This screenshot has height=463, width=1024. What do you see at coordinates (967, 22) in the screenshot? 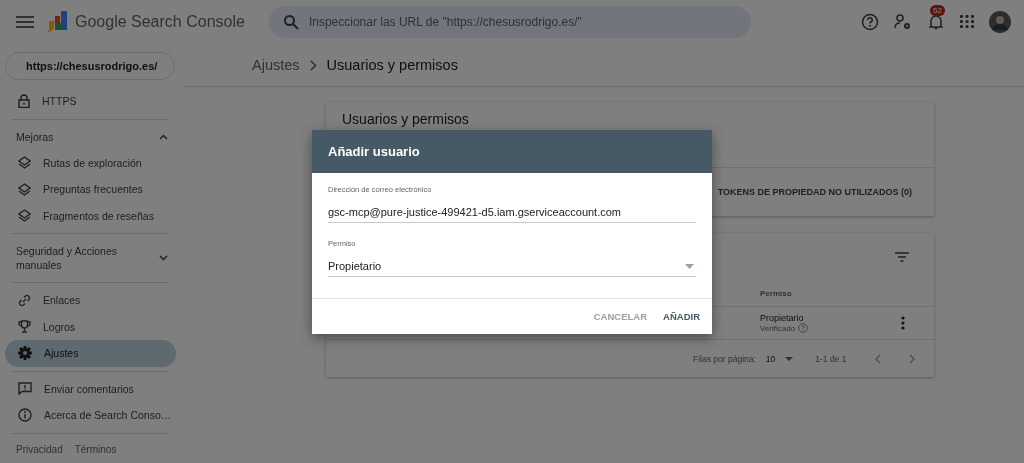
I see `apps-grid-icon` at bounding box center [967, 22].